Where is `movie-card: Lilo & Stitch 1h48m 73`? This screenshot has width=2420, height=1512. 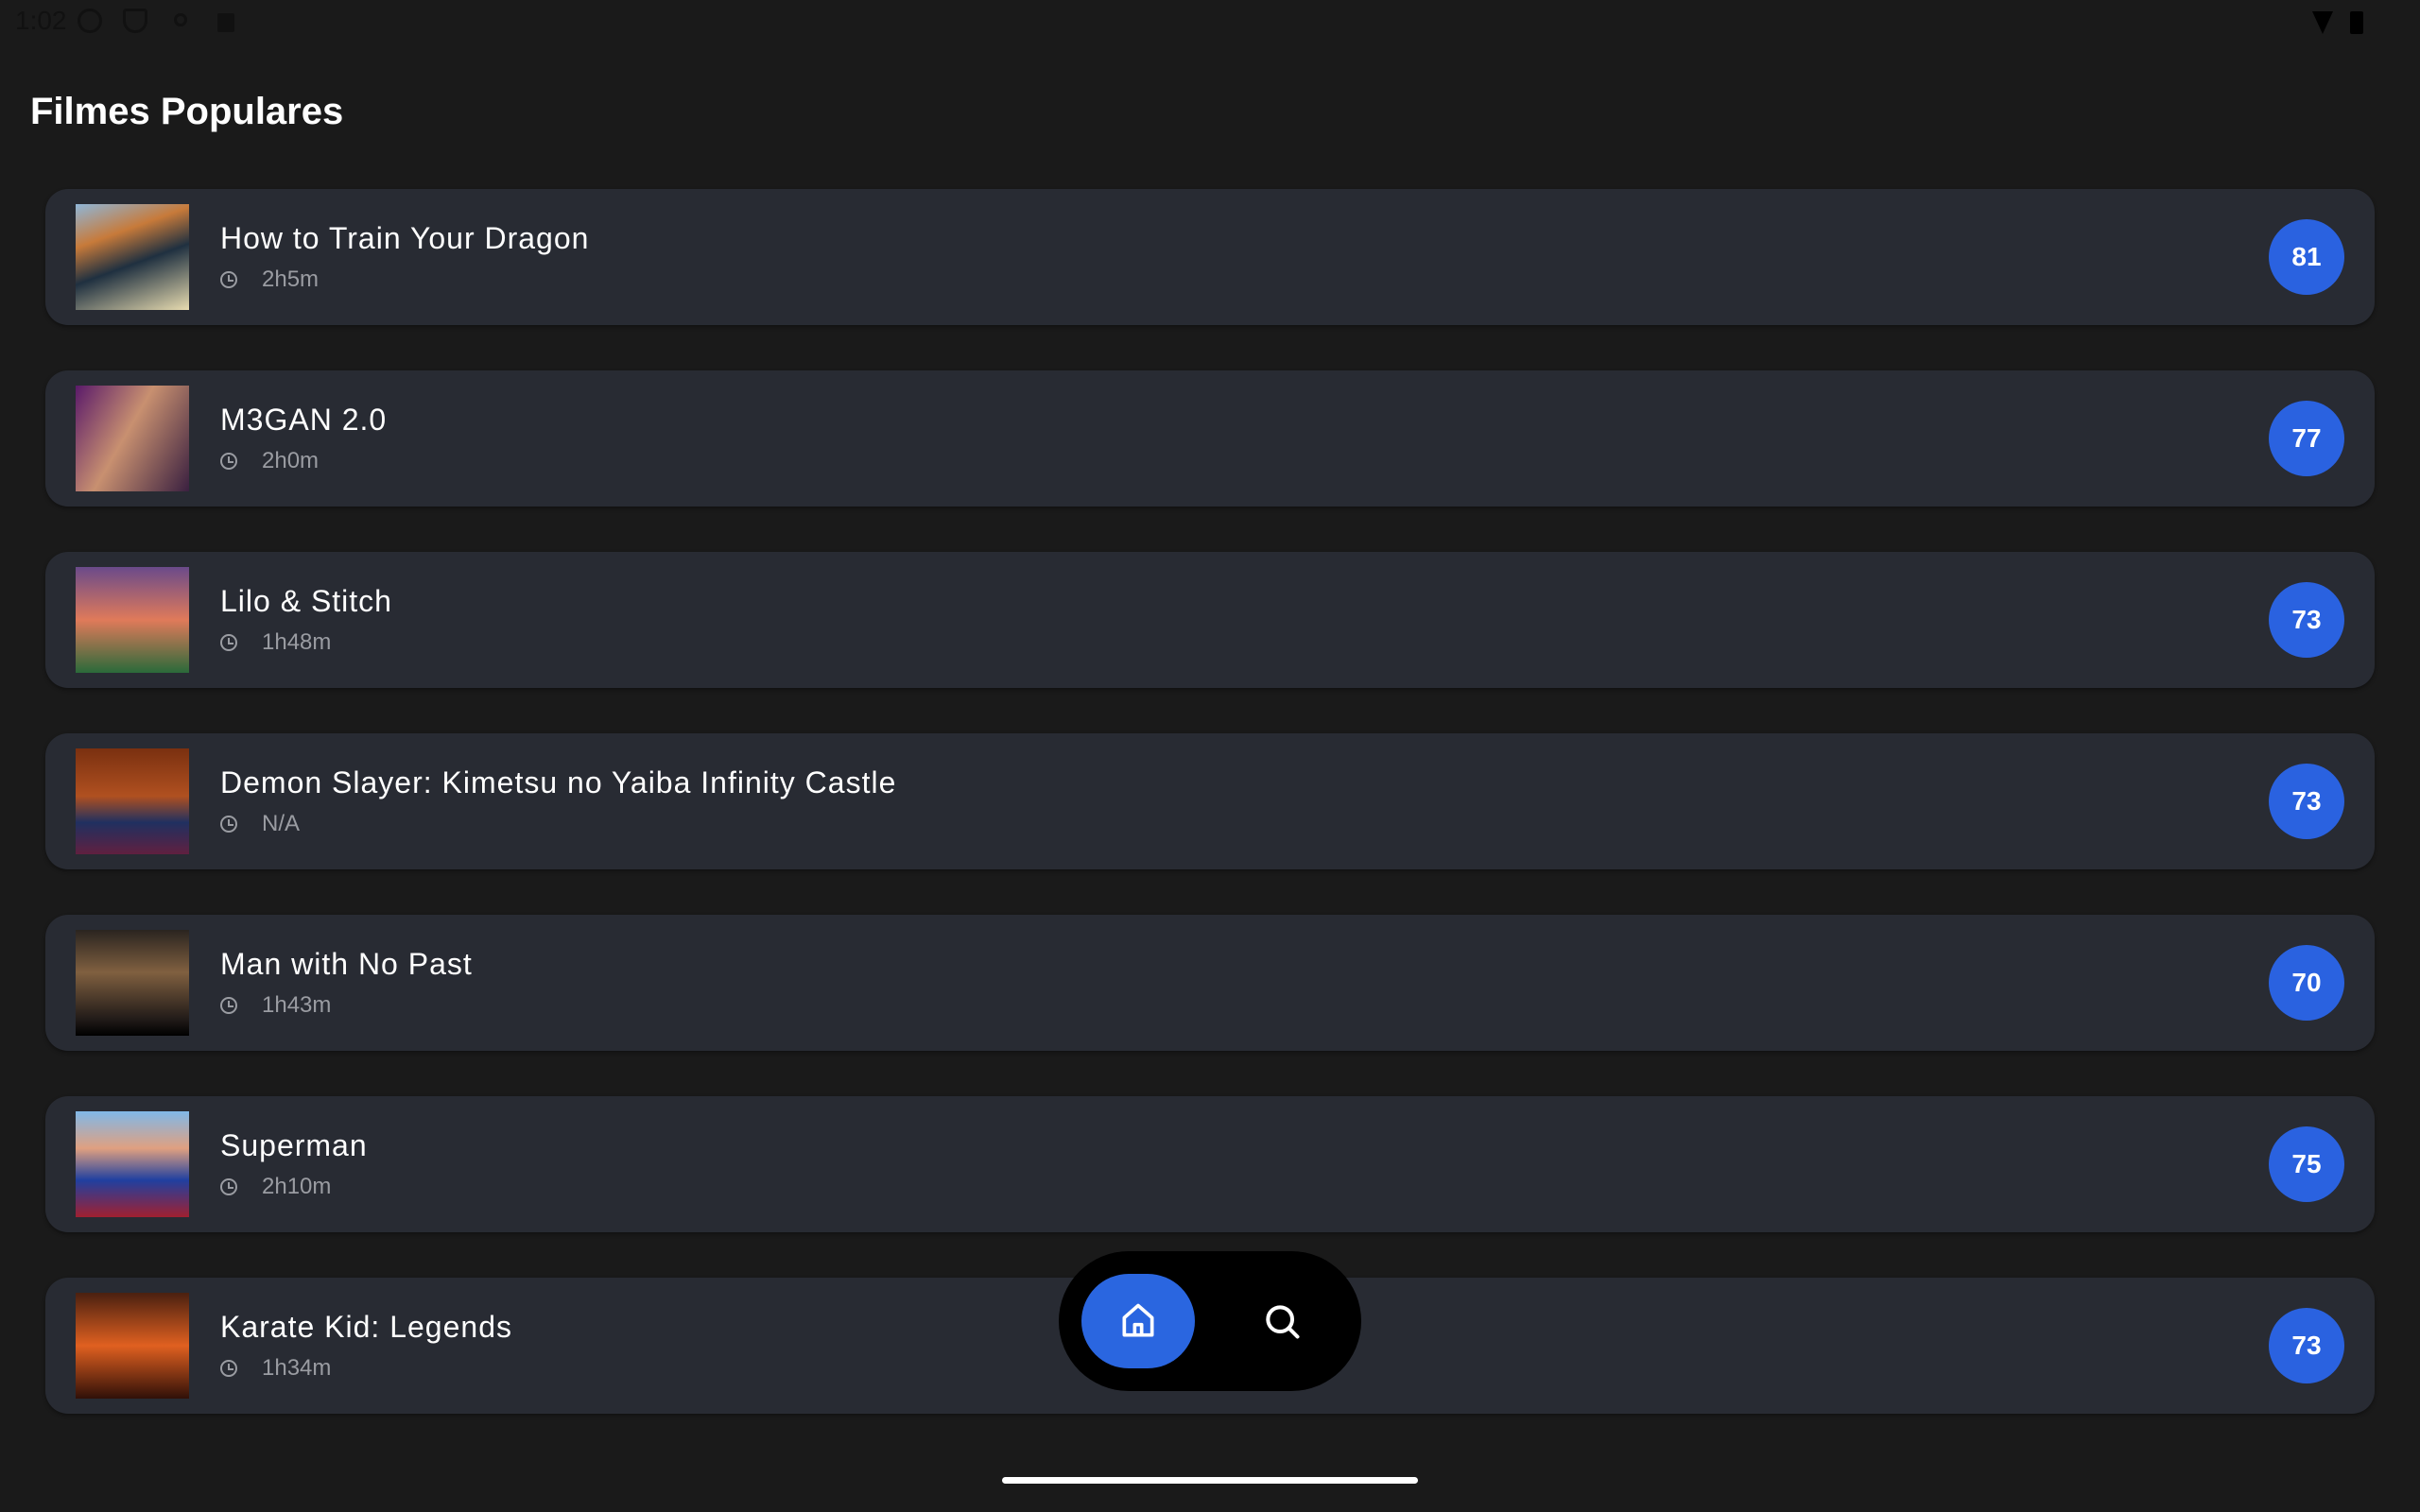
movie-card: Lilo & Stitch 1h48m 73 is located at coordinates (1210, 620).